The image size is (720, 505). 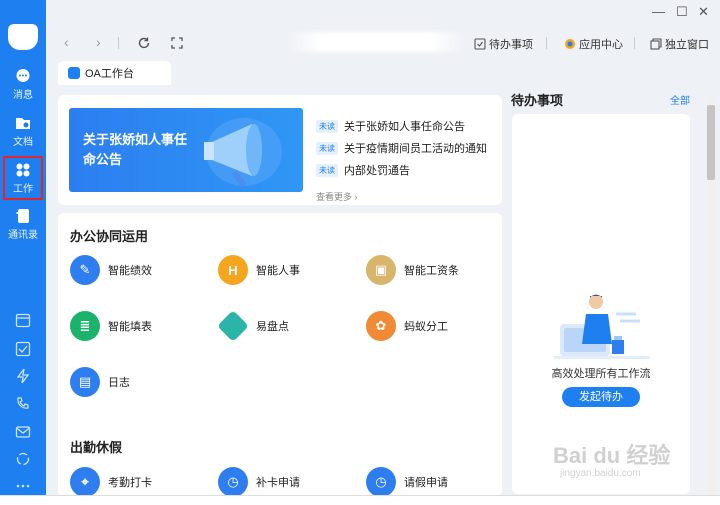 I want to click on sidebar-item-label: 工作, so click(x=23, y=189).